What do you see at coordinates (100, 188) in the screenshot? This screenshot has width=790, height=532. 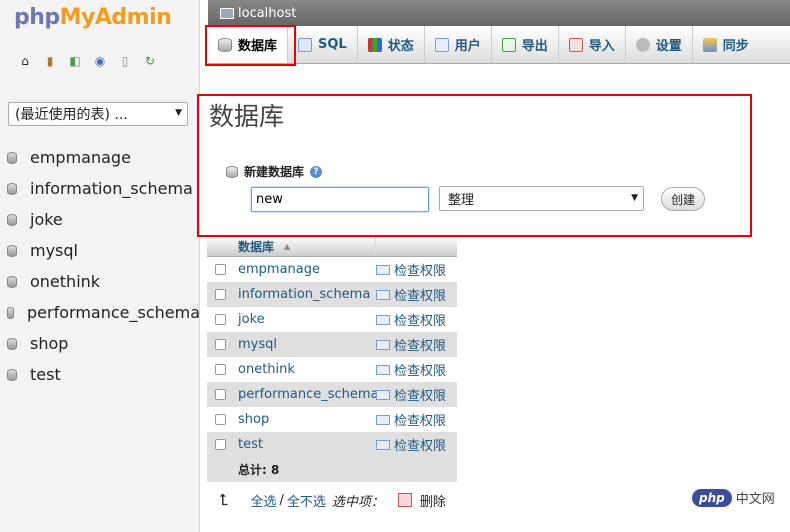 I see `tree-item-database: information_schema` at bounding box center [100, 188].